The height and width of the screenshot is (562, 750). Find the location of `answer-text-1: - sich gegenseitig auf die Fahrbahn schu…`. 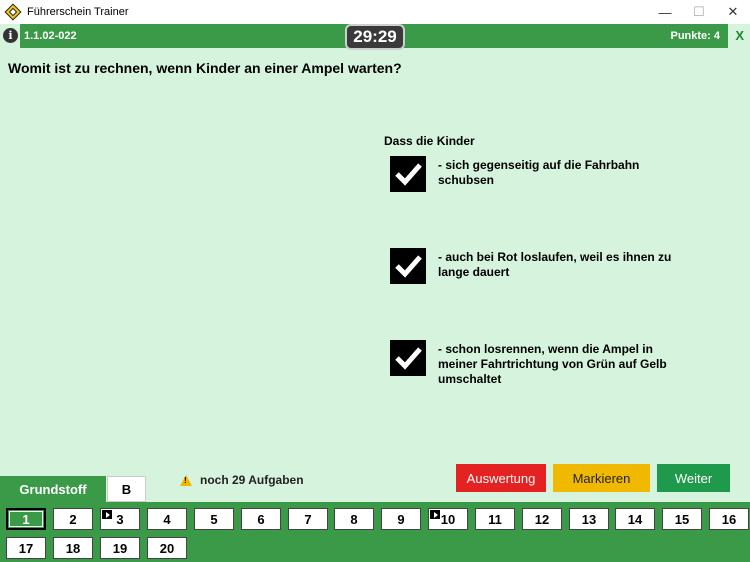

answer-text-1: - sich gegenseitig auf die Fahrbahn schu… is located at coordinates (539, 172).